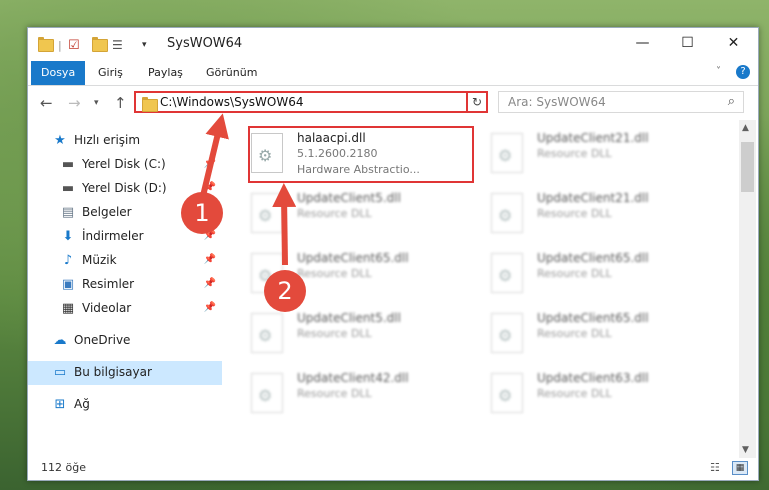  I want to click on arrow-to-address-bar, so click(214, 155).